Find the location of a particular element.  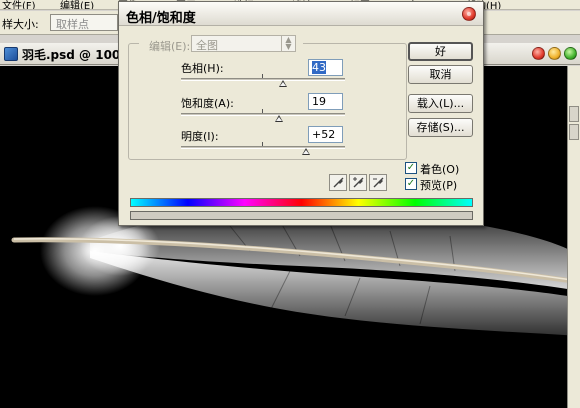

hue-value: 43 is located at coordinates (319, 67).